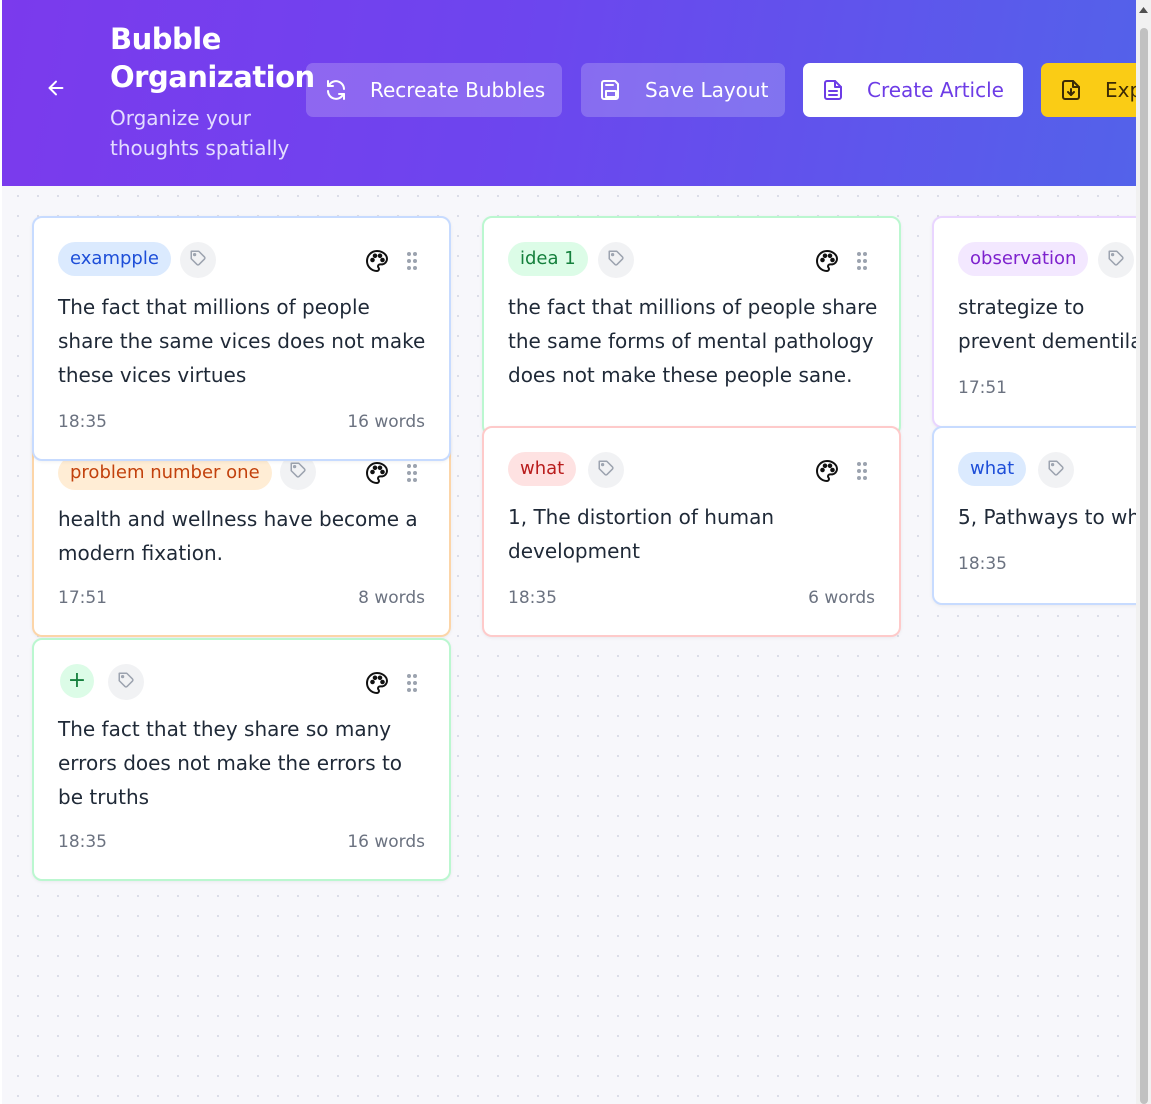 This screenshot has height=1104, width=1151. I want to click on bubble-tag: idea 1, so click(548, 259).